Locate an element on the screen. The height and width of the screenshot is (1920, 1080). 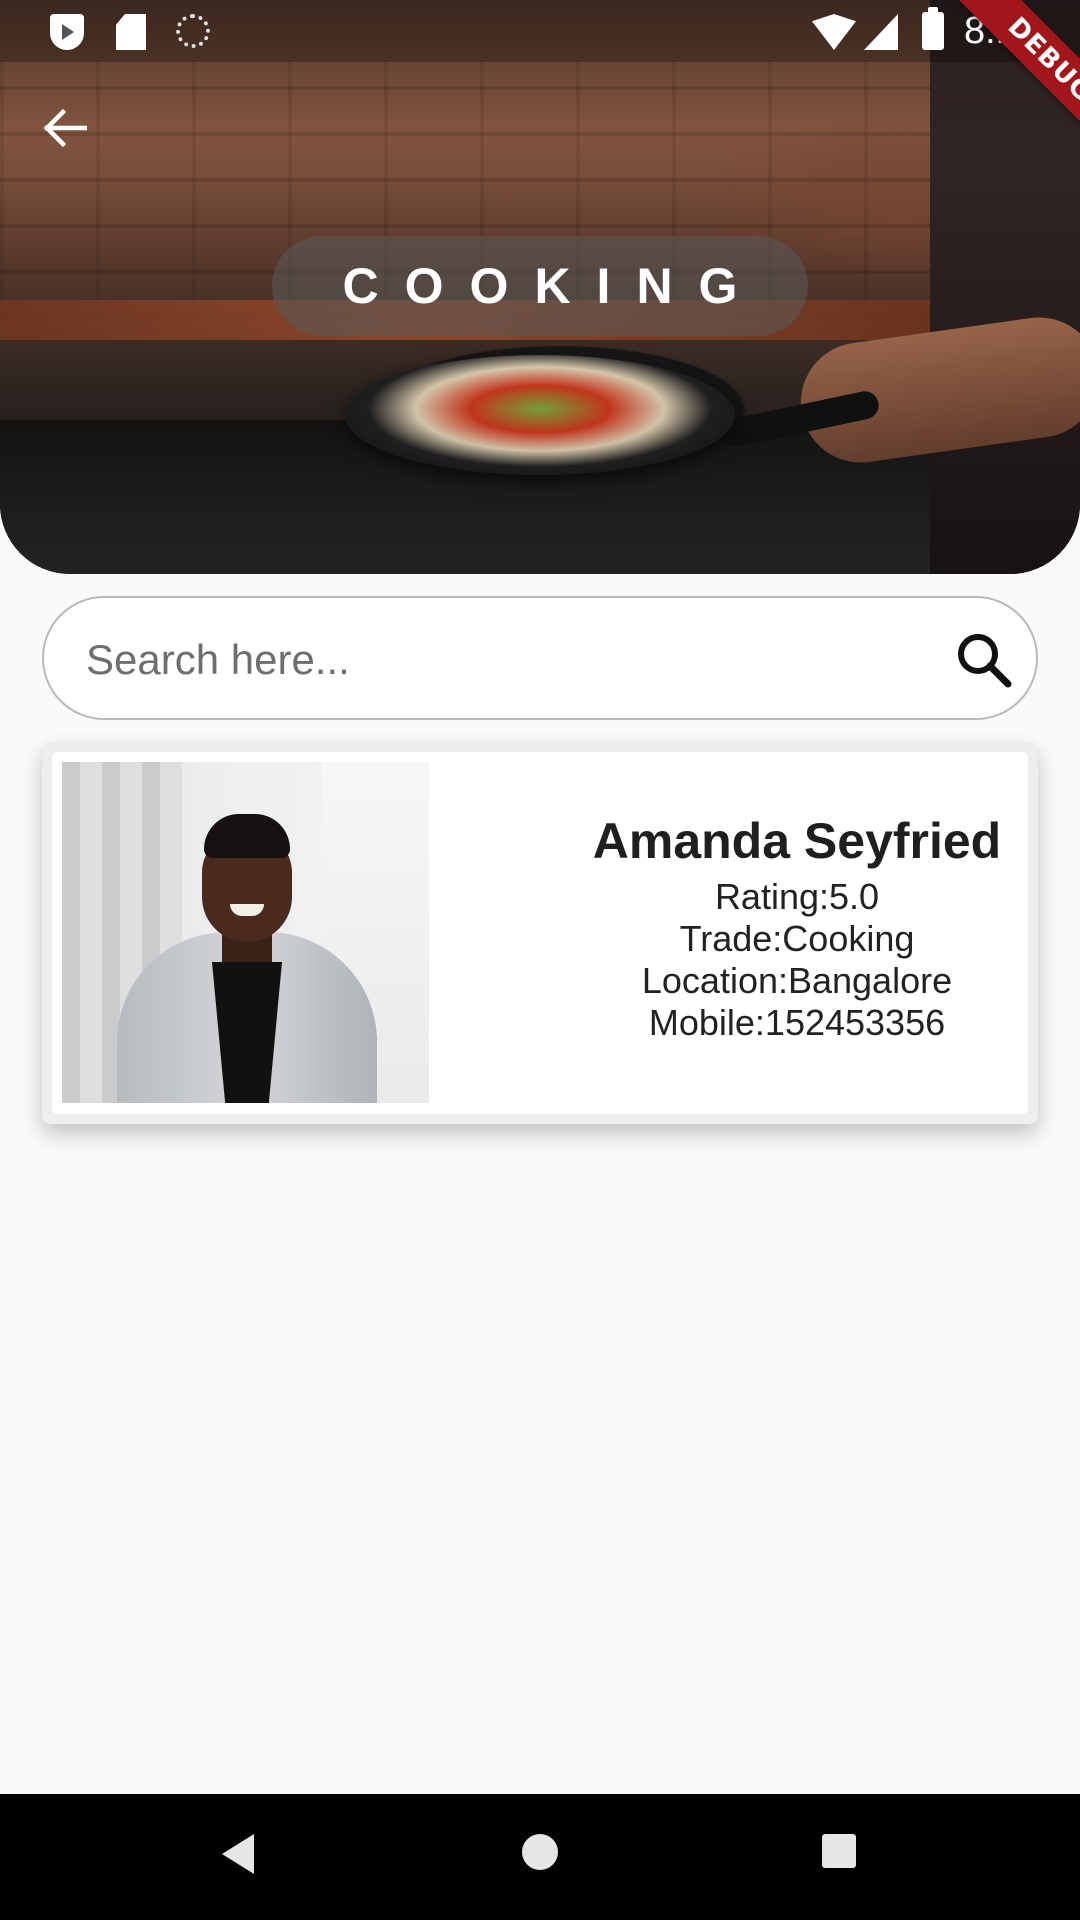
home-circle-icon is located at coordinates (540, 1852).